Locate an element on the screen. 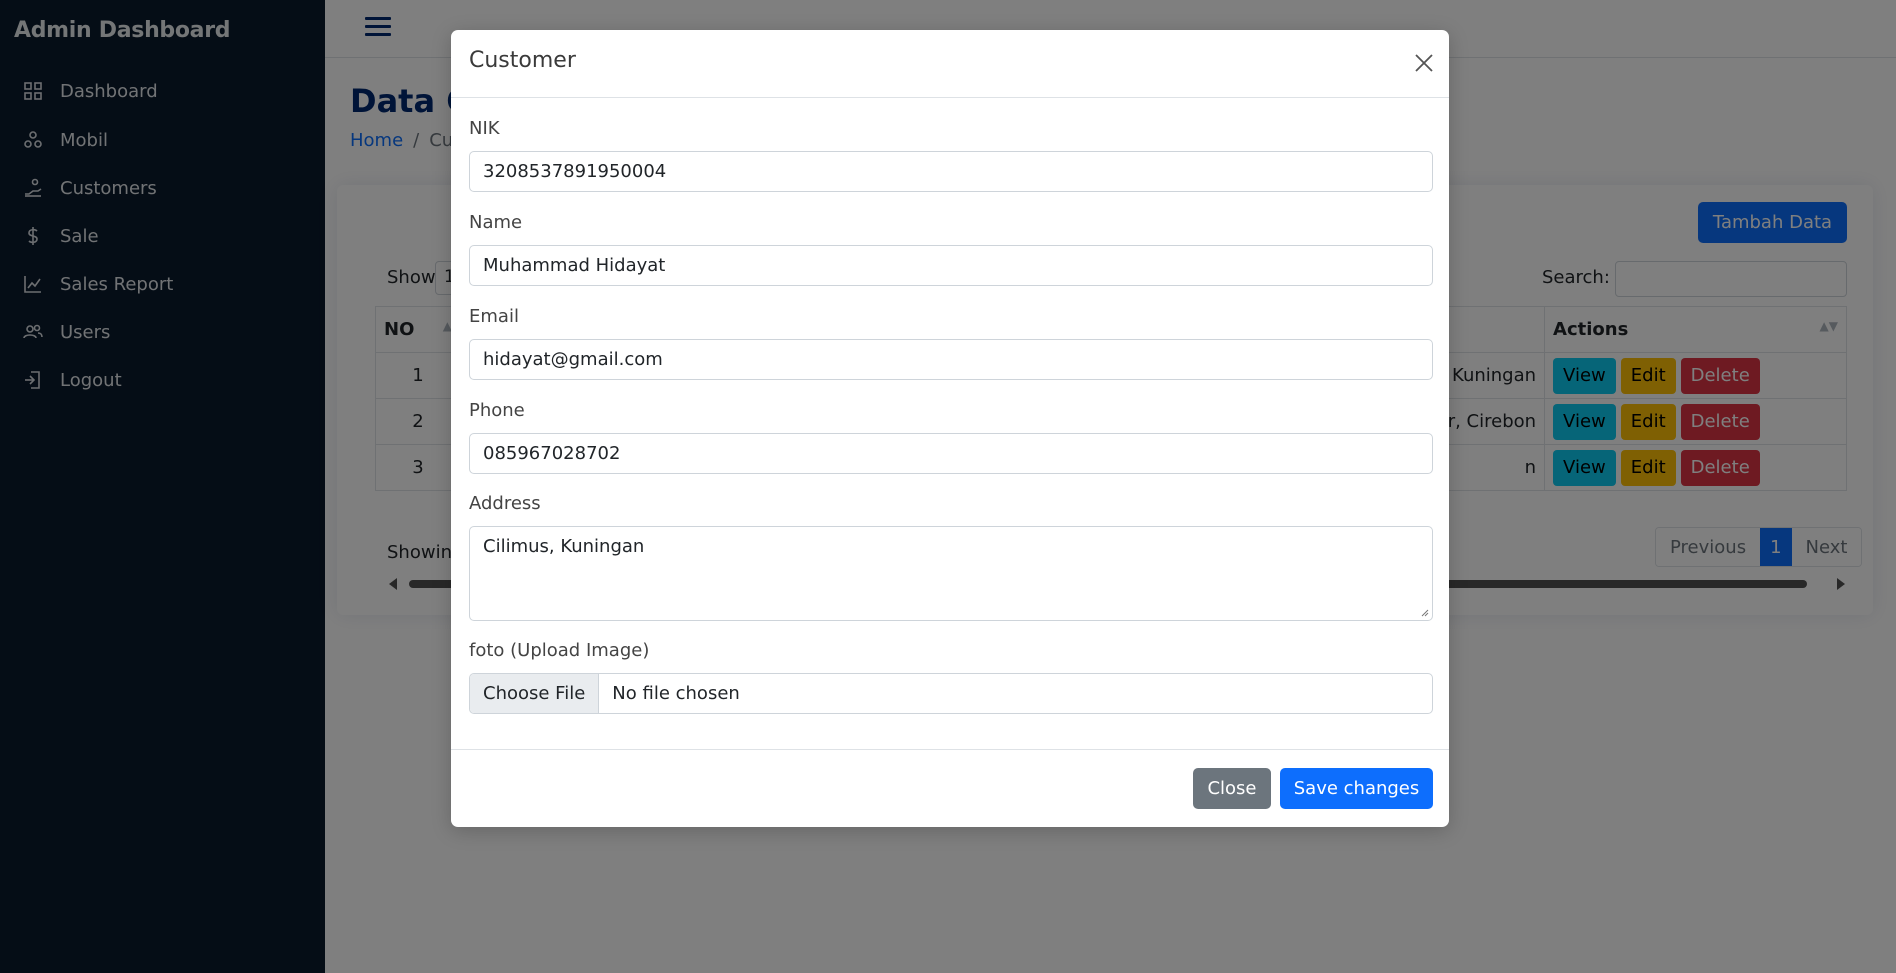 The width and height of the screenshot is (1896, 973). save-changes-button: Save changes is located at coordinates (1356, 788).